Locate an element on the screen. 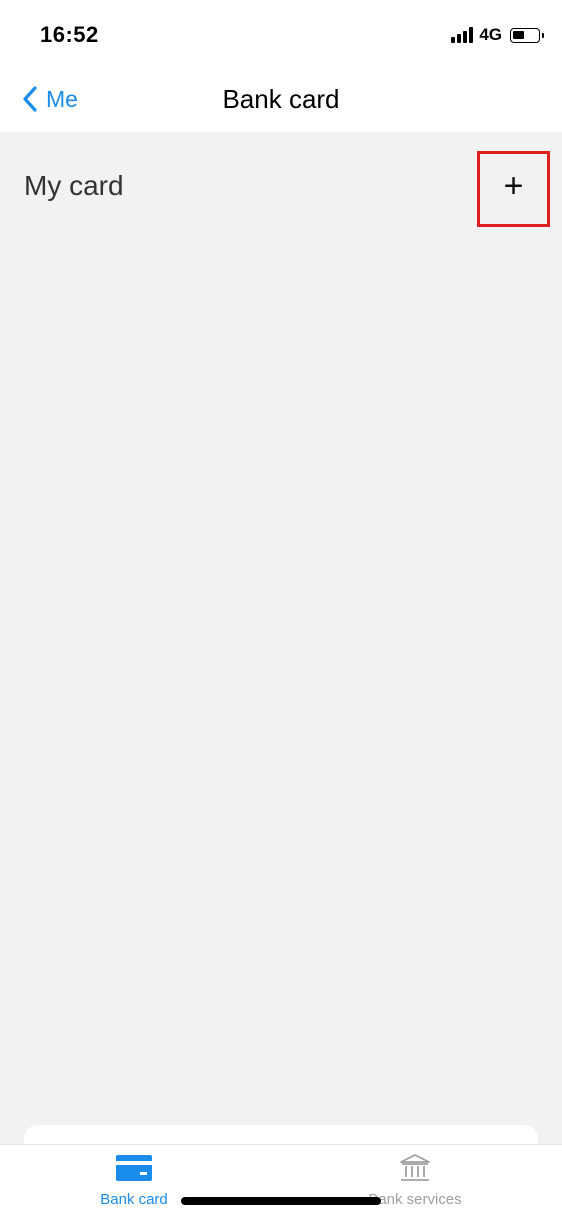 The width and height of the screenshot is (562, 1218). signal-icon is located at coordinates (462, 35).